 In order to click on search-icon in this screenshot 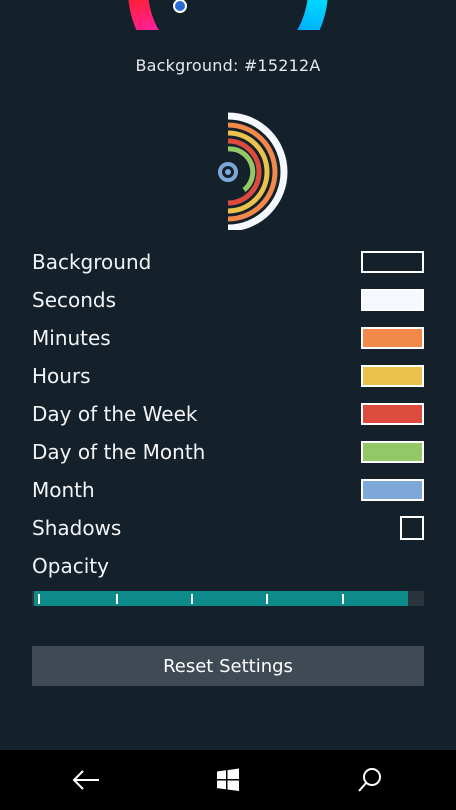, I will do `click(369, 780)`.